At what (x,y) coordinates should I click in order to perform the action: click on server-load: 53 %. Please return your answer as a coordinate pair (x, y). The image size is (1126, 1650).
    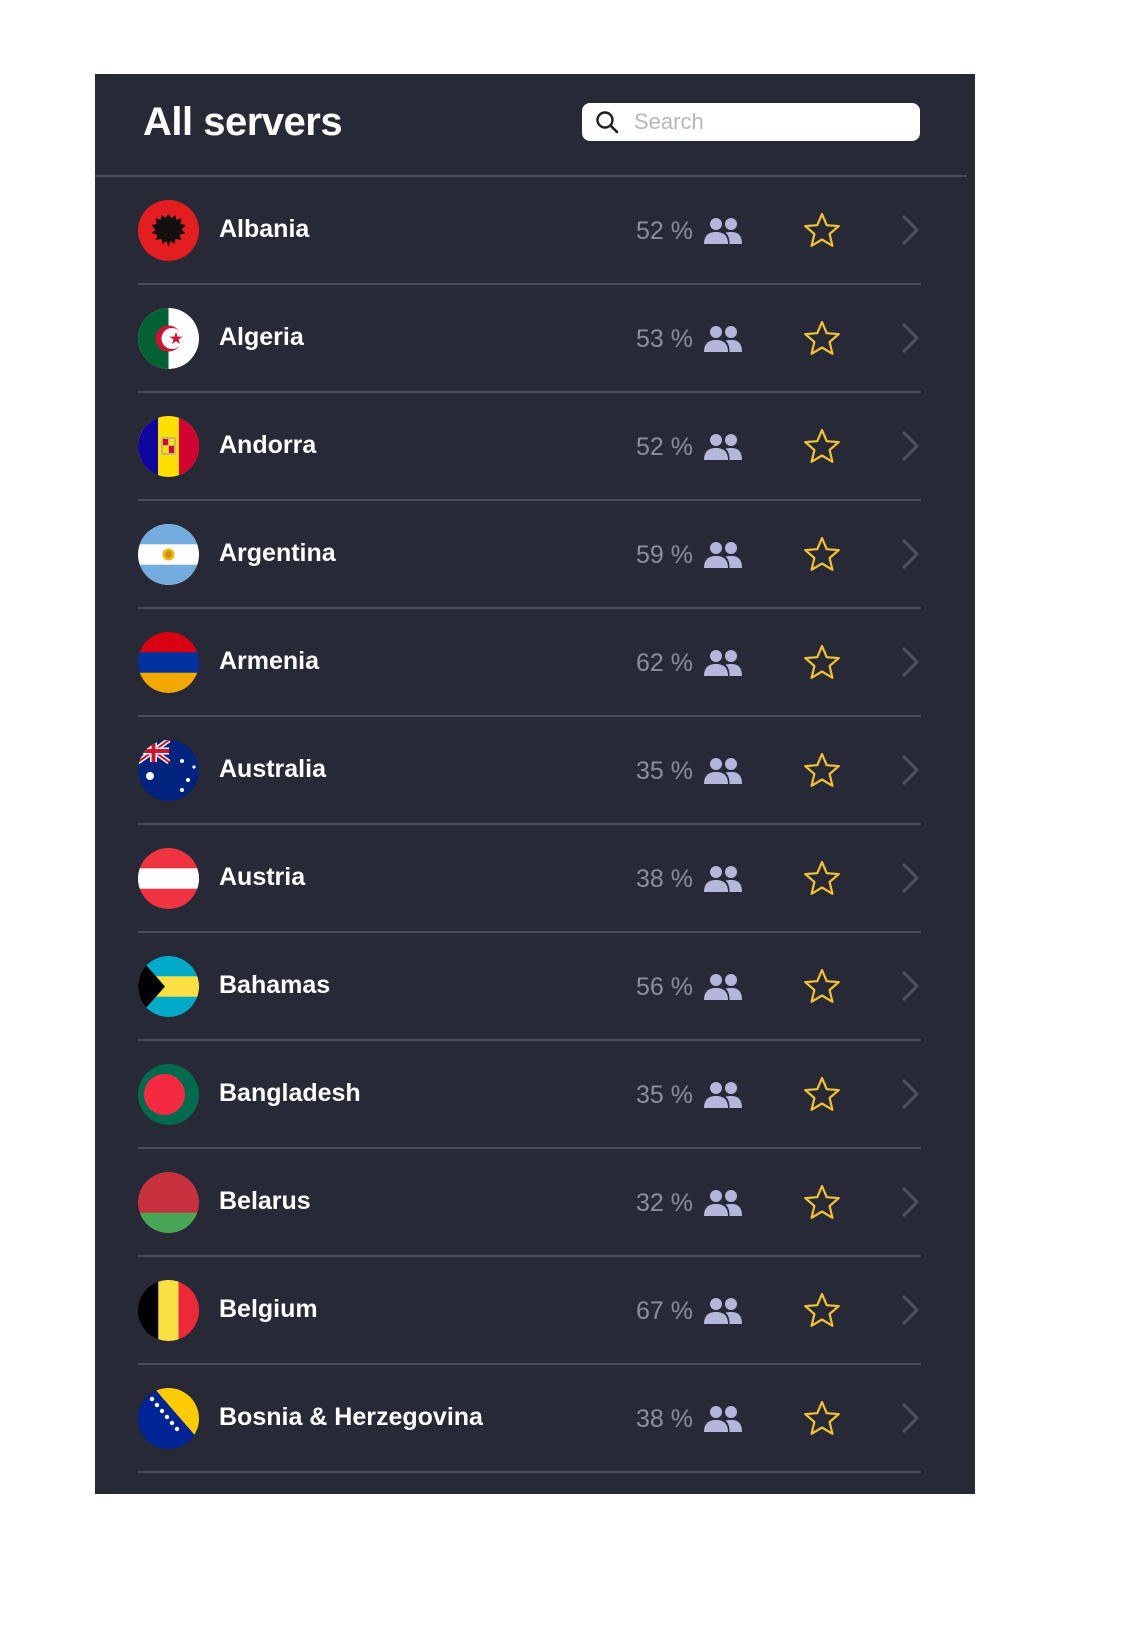
    Looking at the image, I should click on (664, 339).